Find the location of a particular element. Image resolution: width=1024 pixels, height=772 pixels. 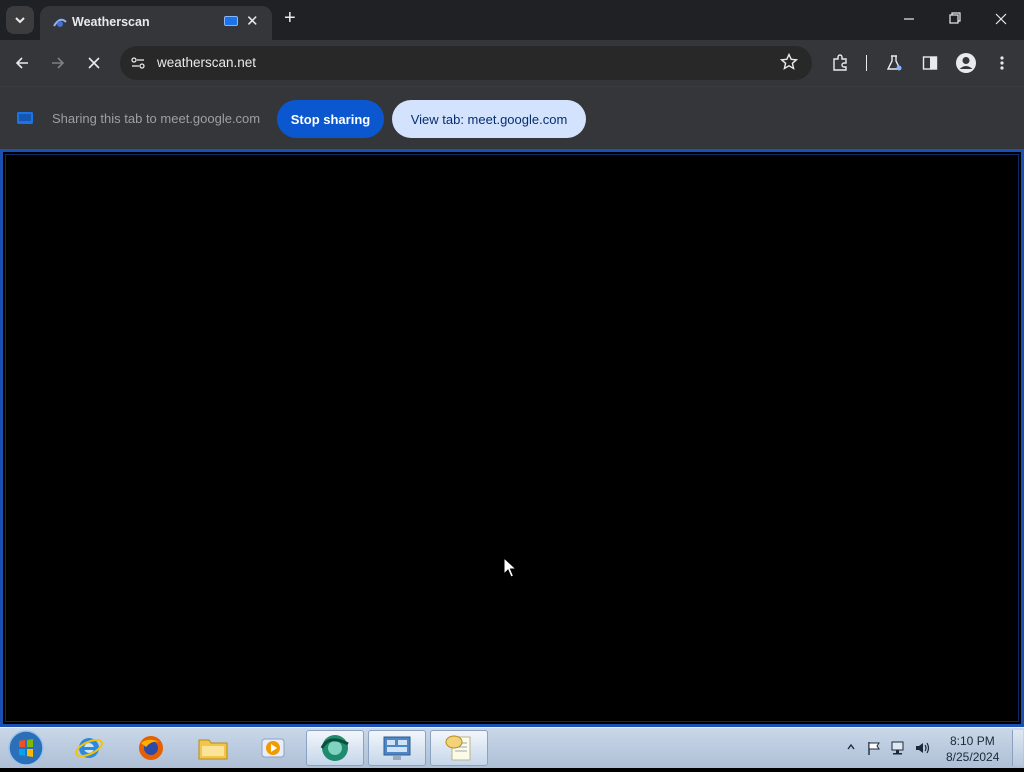

clock-time: 8:10 PM is located at coordinates (972, 741).